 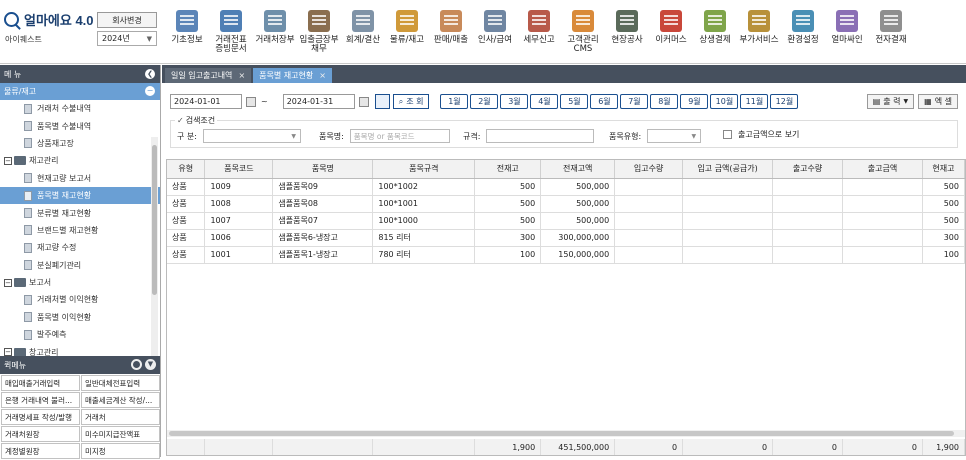 What do you see at coordinates (275, 33) in the screenshot?
I see `top-menu-item: 거래처장부` at bounding box center [275, 33].